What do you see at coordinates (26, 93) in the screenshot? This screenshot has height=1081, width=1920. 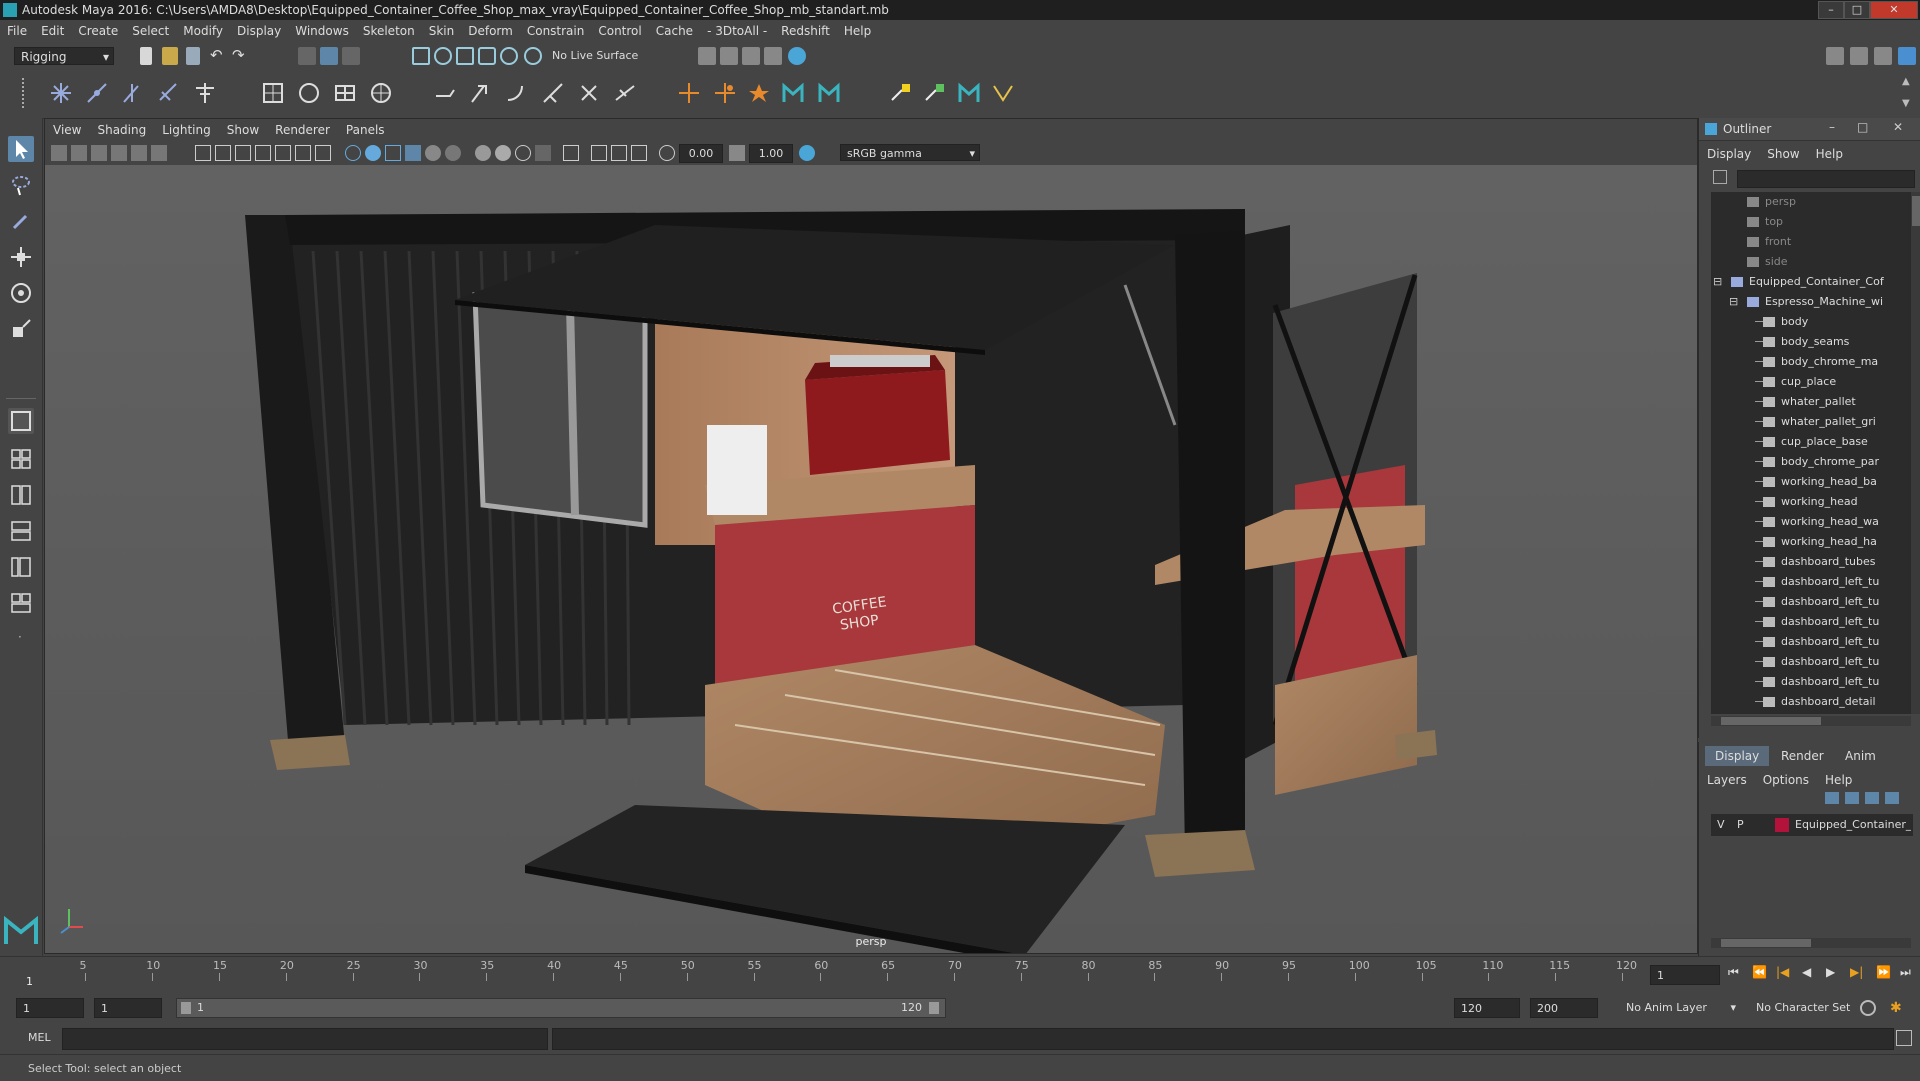 I see `shelf-options-icon` at bounding box center [26, 93].